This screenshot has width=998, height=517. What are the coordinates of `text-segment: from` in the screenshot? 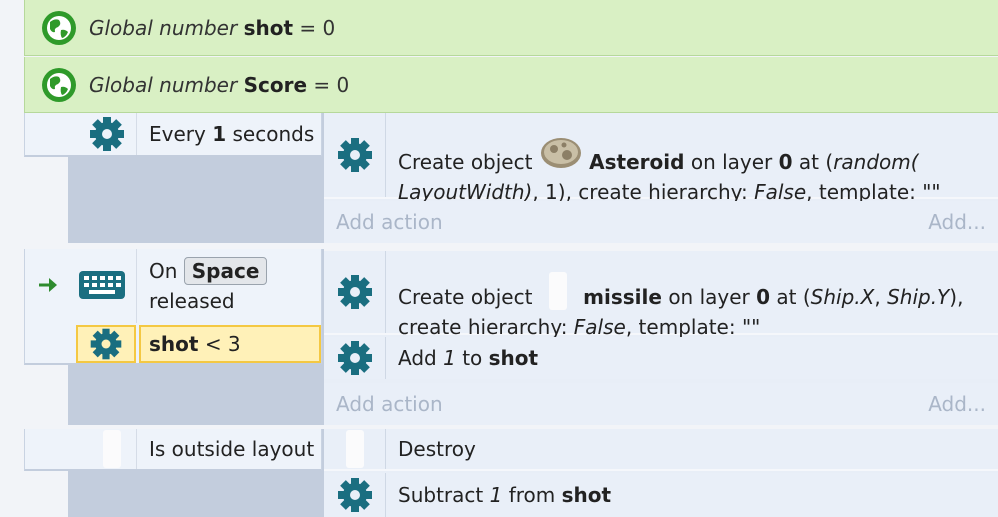 It's located at (532, 495).